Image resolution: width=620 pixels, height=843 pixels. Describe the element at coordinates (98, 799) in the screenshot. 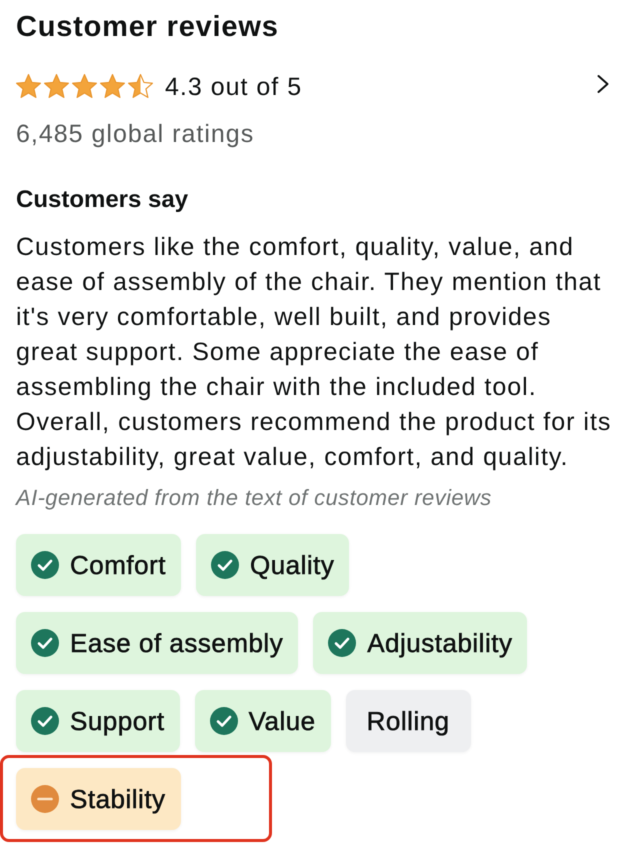

I see `aspect-chip: Stability` at that location.